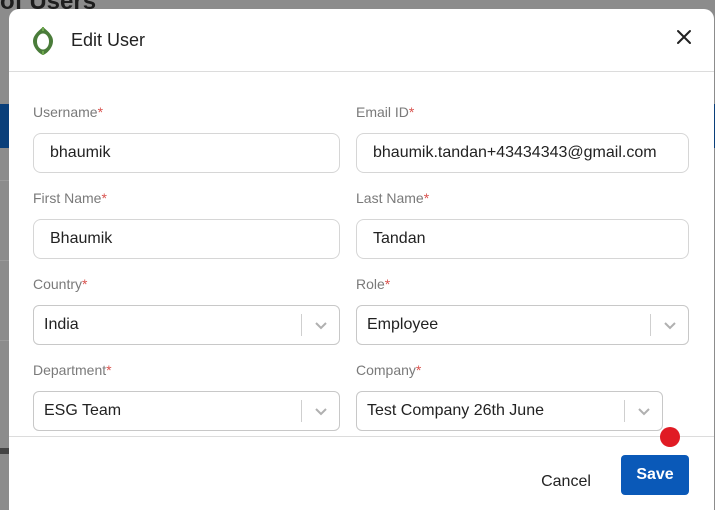  Describe the element at coordinates (522, 325) in the screenshot. I see `role-select: Employee` at that location.